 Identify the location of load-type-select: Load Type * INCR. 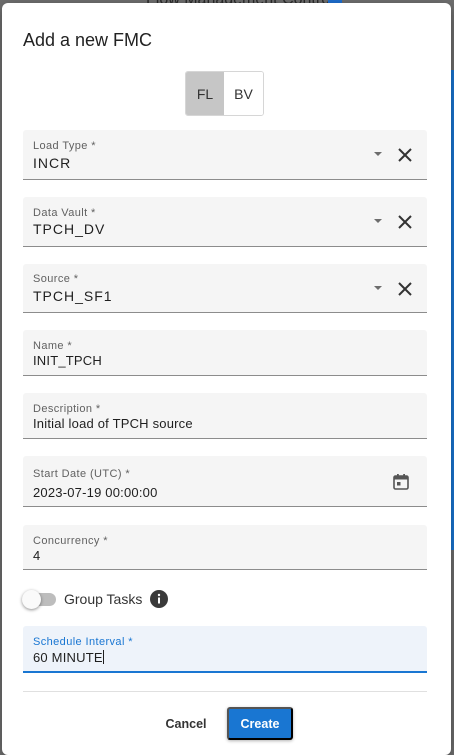
(225, 155).